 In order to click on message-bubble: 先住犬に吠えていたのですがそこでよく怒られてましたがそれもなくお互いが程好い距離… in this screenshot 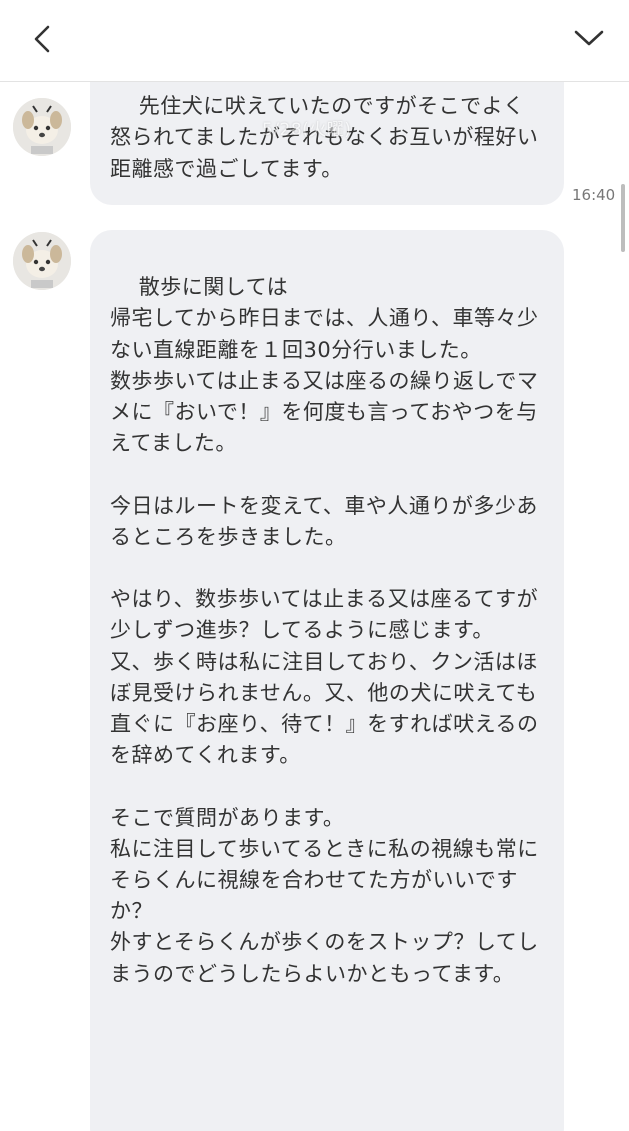, I will do `click(327, 143)`.